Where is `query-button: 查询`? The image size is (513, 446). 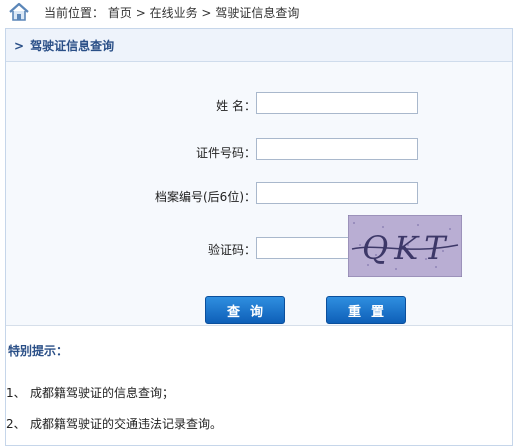
query-button: 查询 is located at coordinates (245, 310).